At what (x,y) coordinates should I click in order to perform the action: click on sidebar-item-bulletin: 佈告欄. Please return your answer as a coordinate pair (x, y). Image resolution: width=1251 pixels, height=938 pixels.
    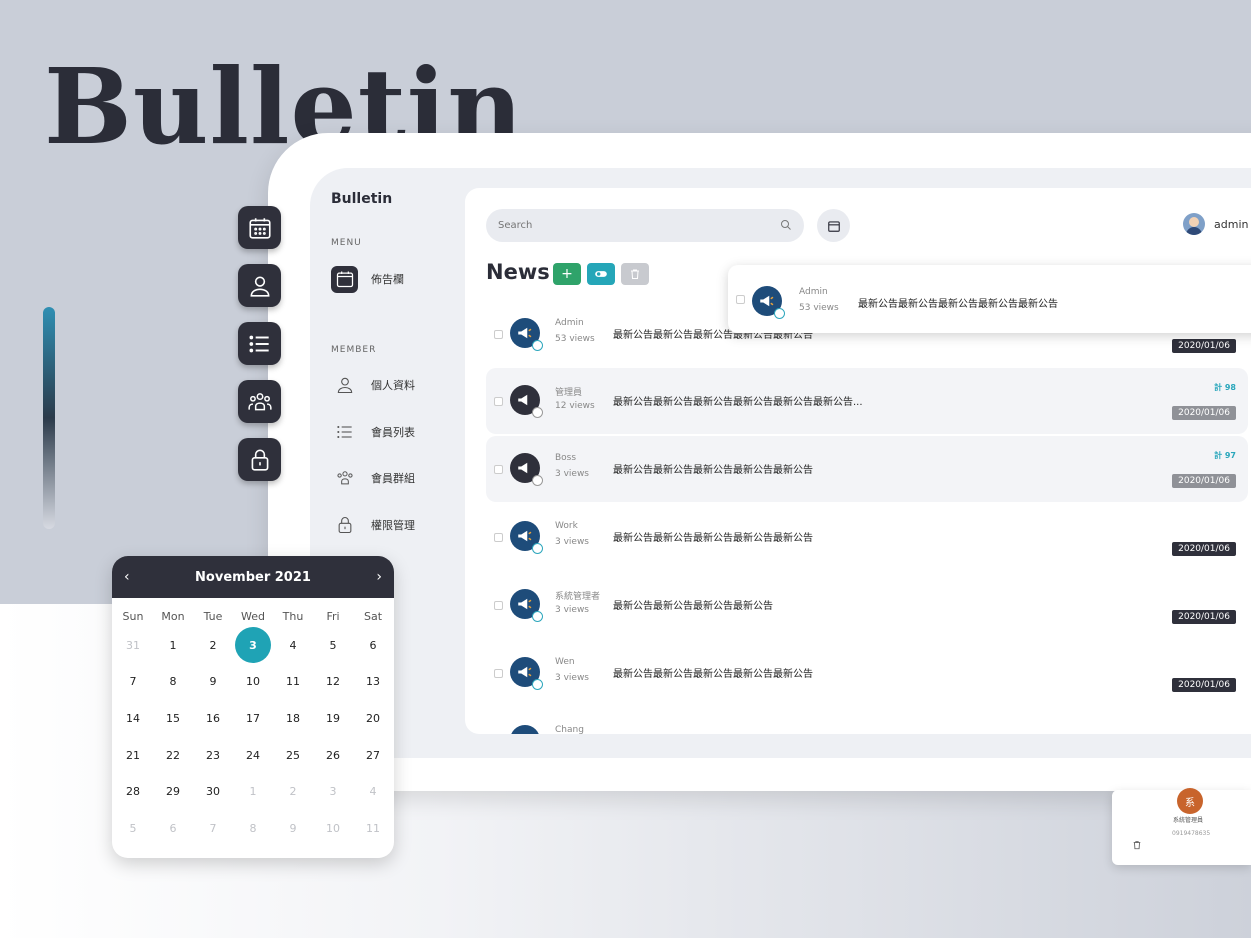
    Looking at the image, I should click on (391, 279).